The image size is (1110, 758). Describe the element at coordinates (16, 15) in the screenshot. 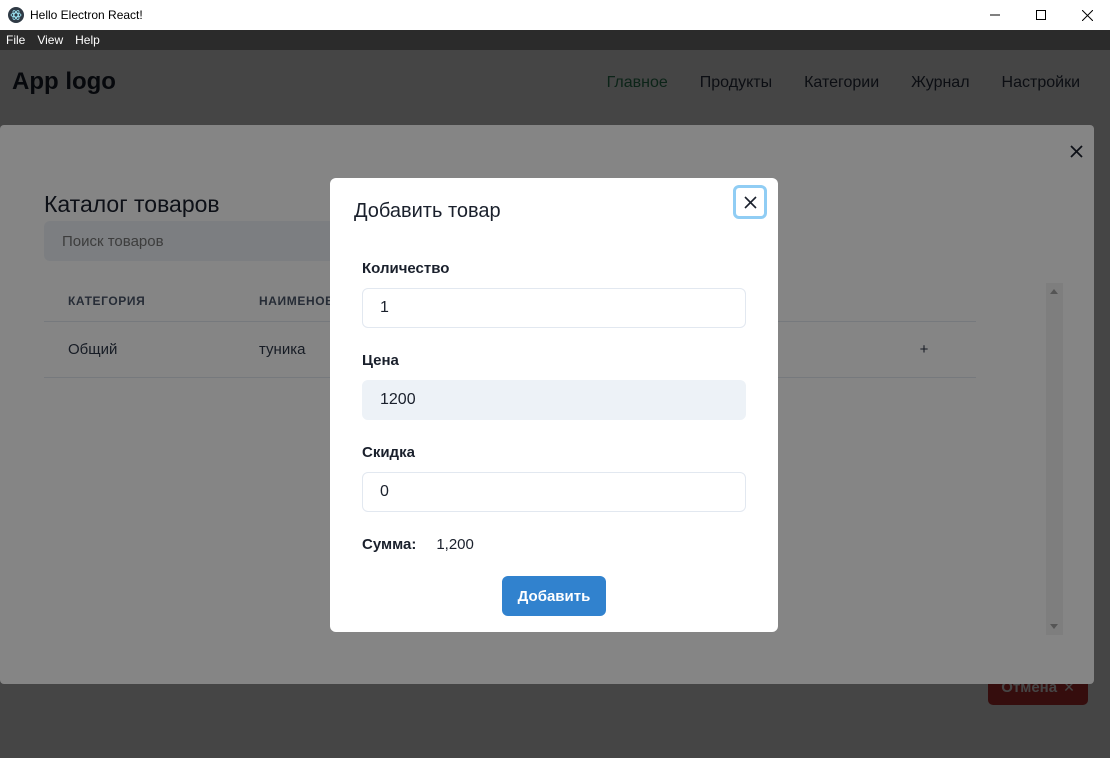

I see `electron-app-icon` at that location.